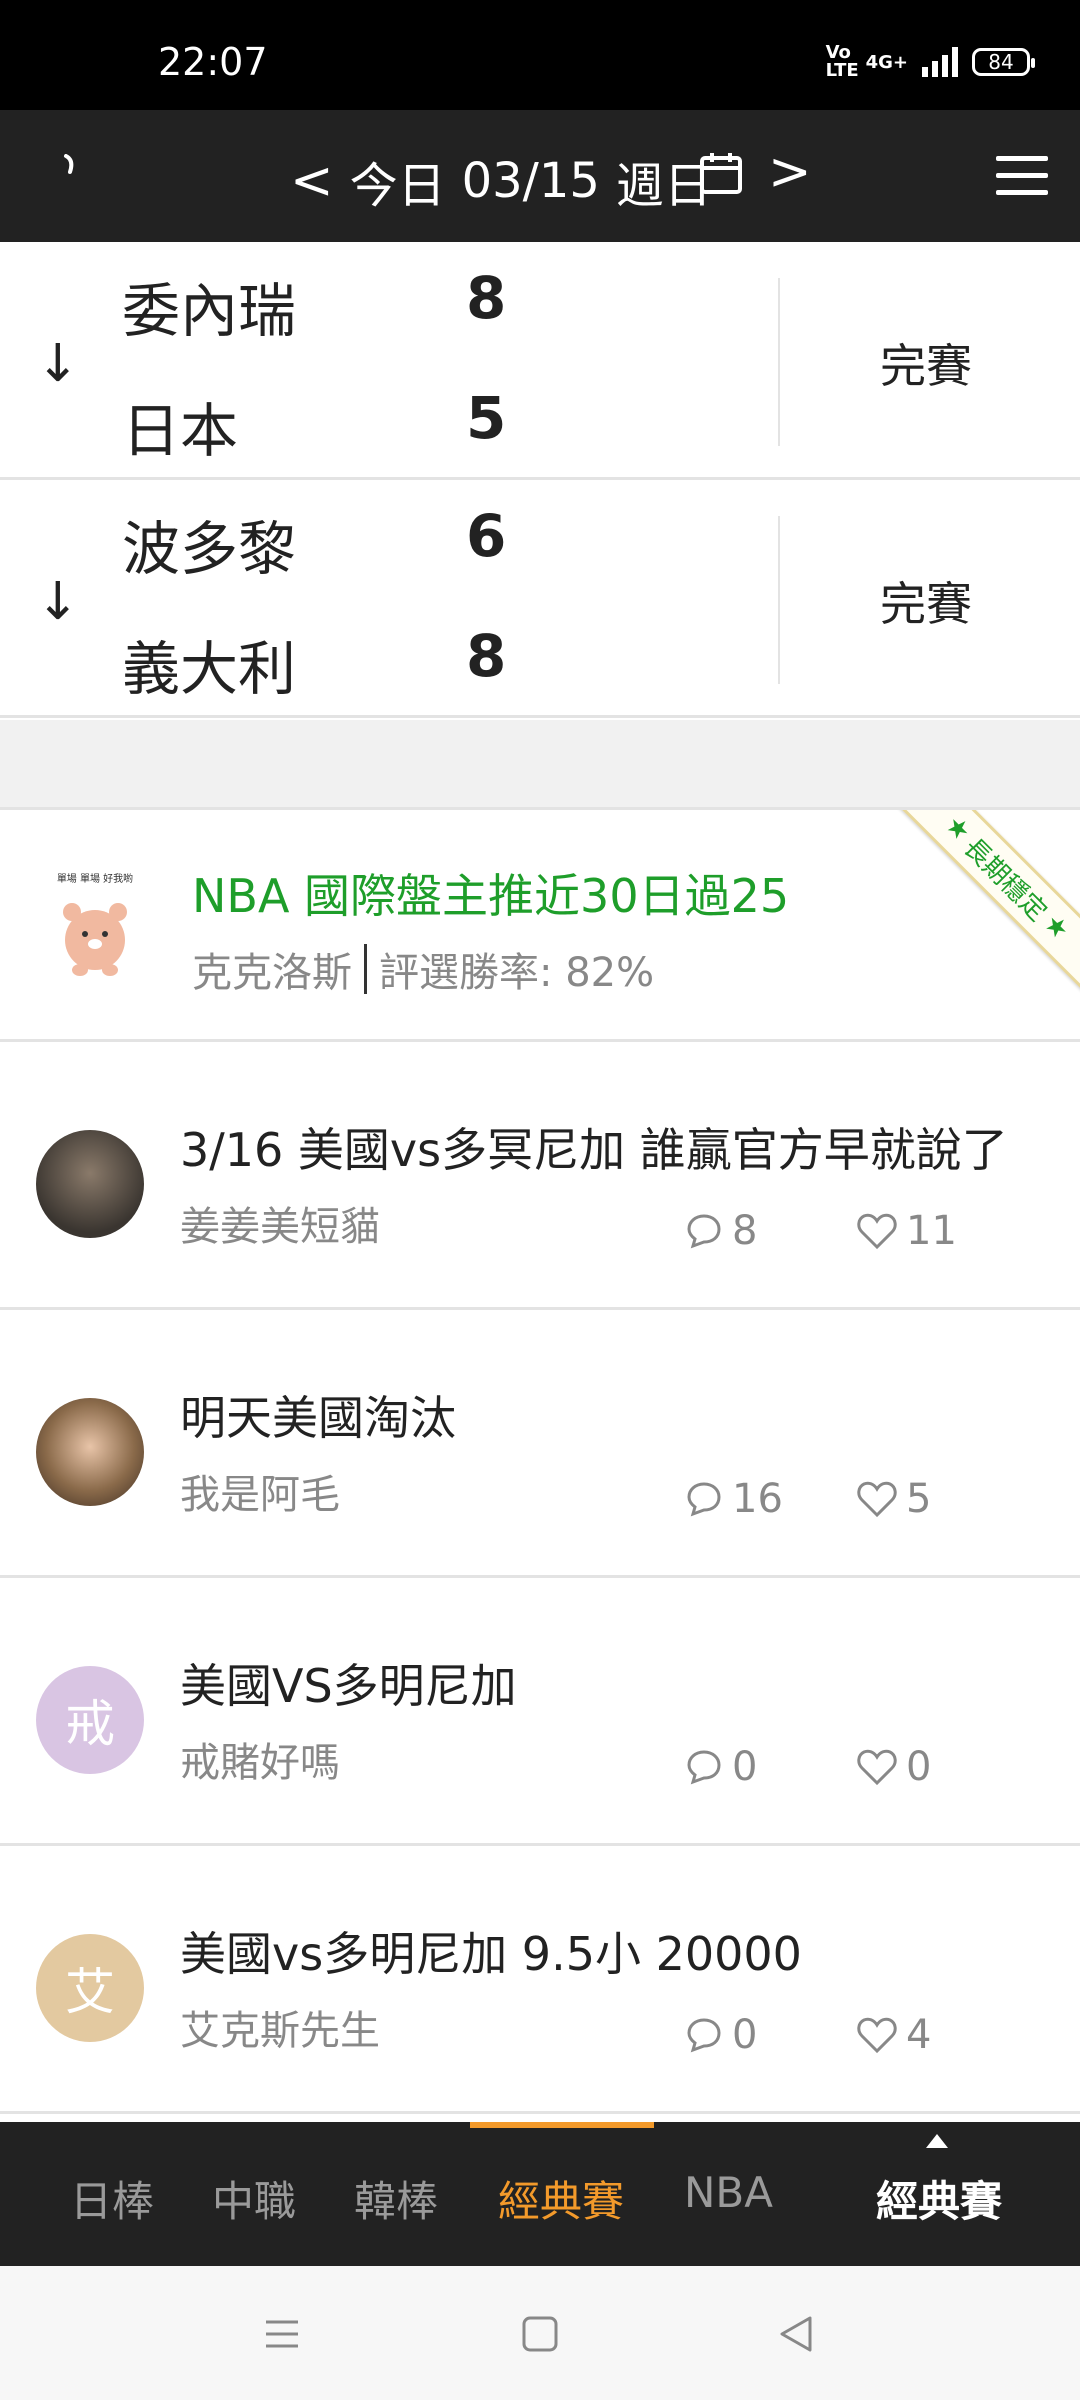 This screenshot has height=2400, width=1080. Describe the element at coordinates (1001, 62) in the screenshot. I see `battery-level: 84` at that location.